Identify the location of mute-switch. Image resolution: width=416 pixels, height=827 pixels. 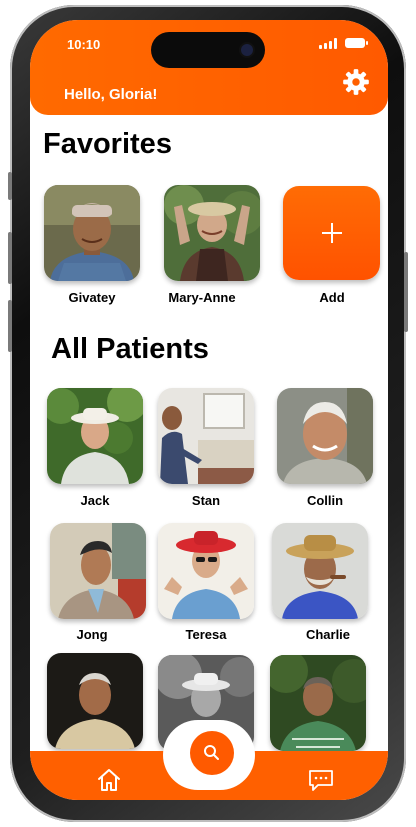
(10, 186).